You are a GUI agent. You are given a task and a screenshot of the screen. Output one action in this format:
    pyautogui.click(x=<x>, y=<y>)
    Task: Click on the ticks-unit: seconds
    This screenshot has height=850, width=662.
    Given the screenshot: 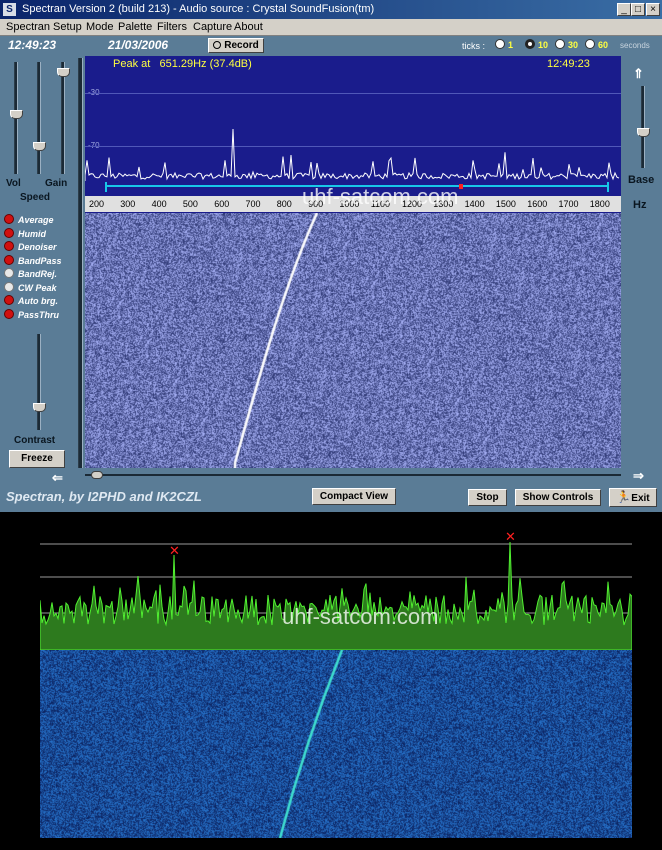 What is the action you would take?
    pyautogui.click(x=635, y=45)
    